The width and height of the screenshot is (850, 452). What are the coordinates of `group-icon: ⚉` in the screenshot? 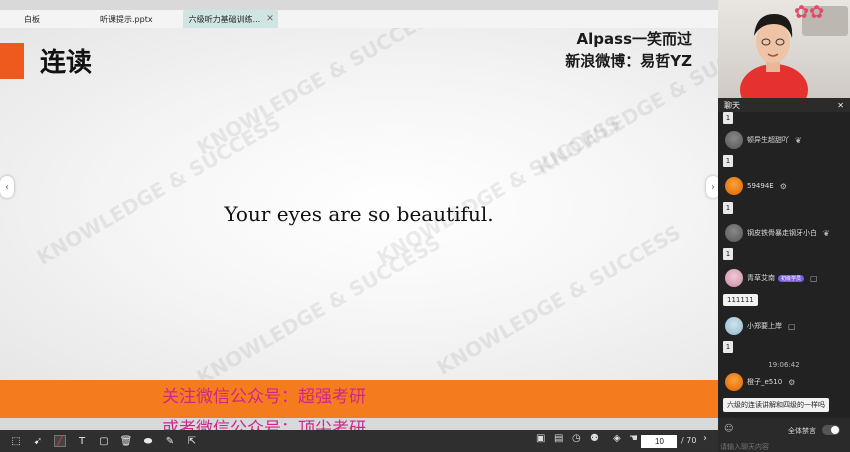 It's located at (594, 438).